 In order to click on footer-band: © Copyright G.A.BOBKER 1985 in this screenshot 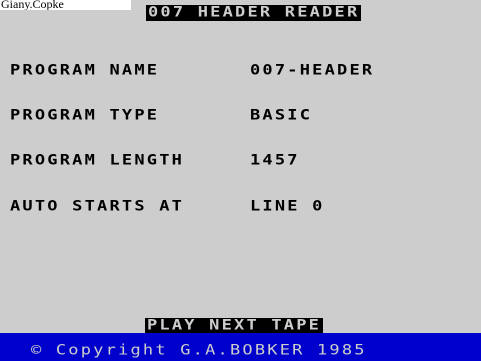, I will do `click(240, 347)`.